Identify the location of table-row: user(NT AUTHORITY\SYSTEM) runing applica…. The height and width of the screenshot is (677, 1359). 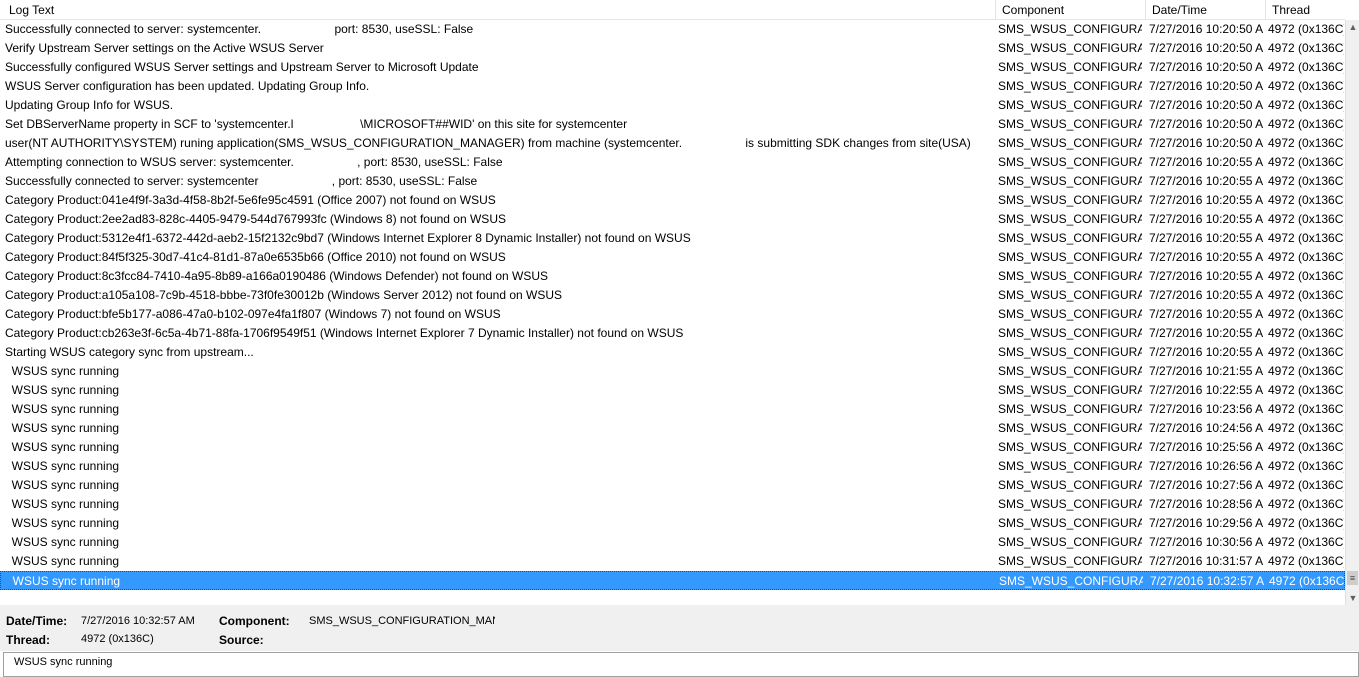
(672, 143).